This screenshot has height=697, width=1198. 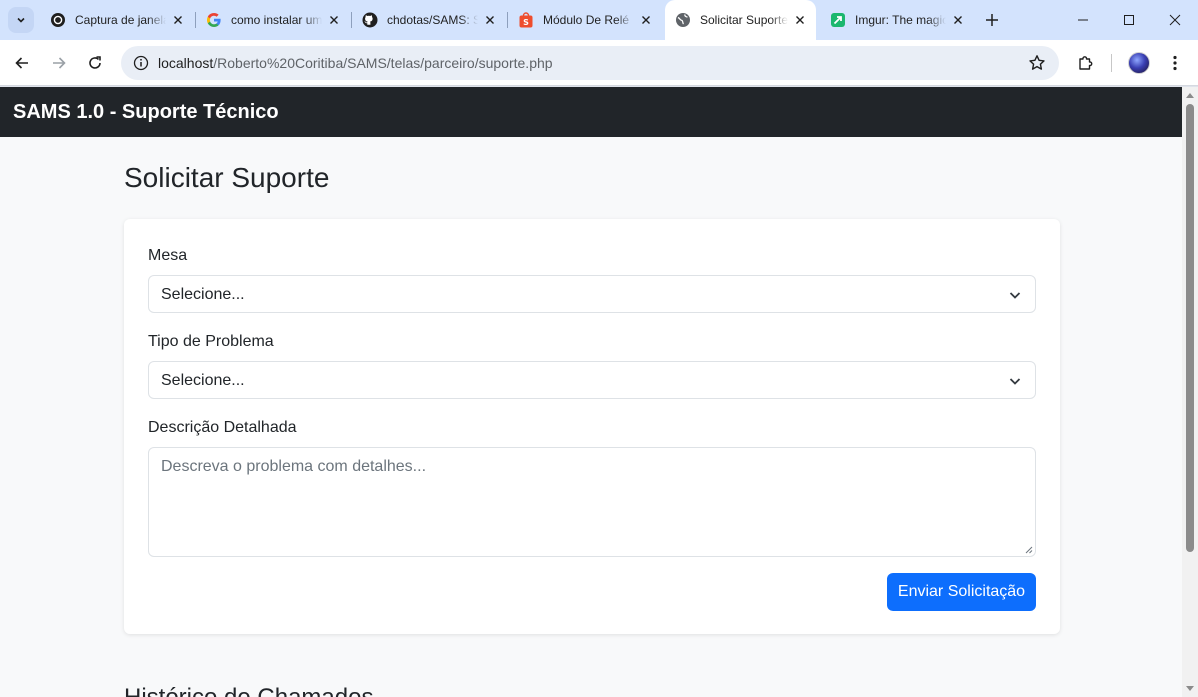 I want to click on shopee-icon: S, so click(x=526, y=20).